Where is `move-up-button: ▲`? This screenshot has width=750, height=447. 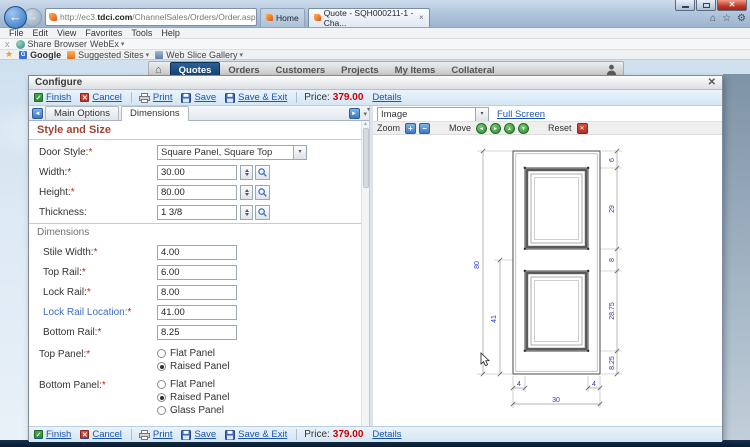 move-up-button: ▲ is located at coordinates (510, 128).